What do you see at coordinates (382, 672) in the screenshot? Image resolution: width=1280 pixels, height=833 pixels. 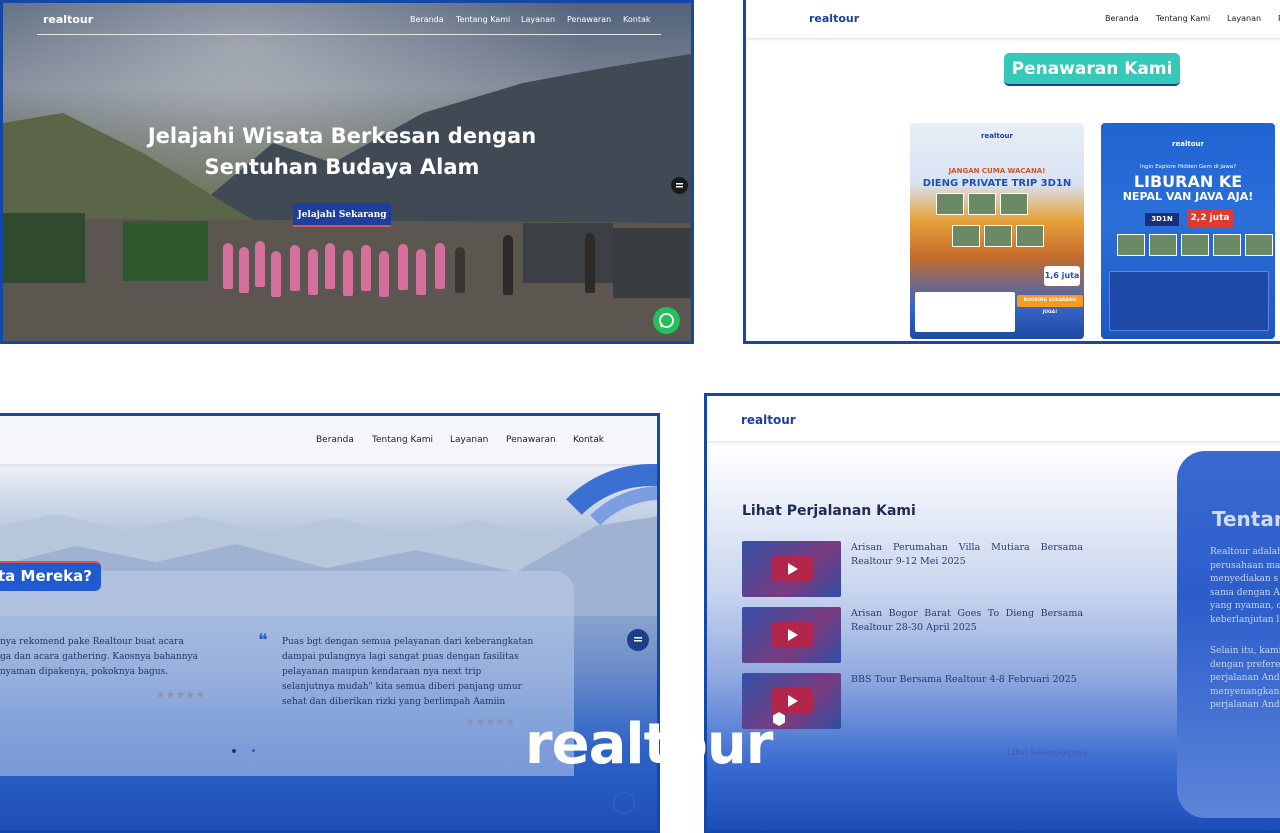 I see `testimonial-2-line: pelayanan maupun kendaraan nya next trip` at bounding box center [382, 672].